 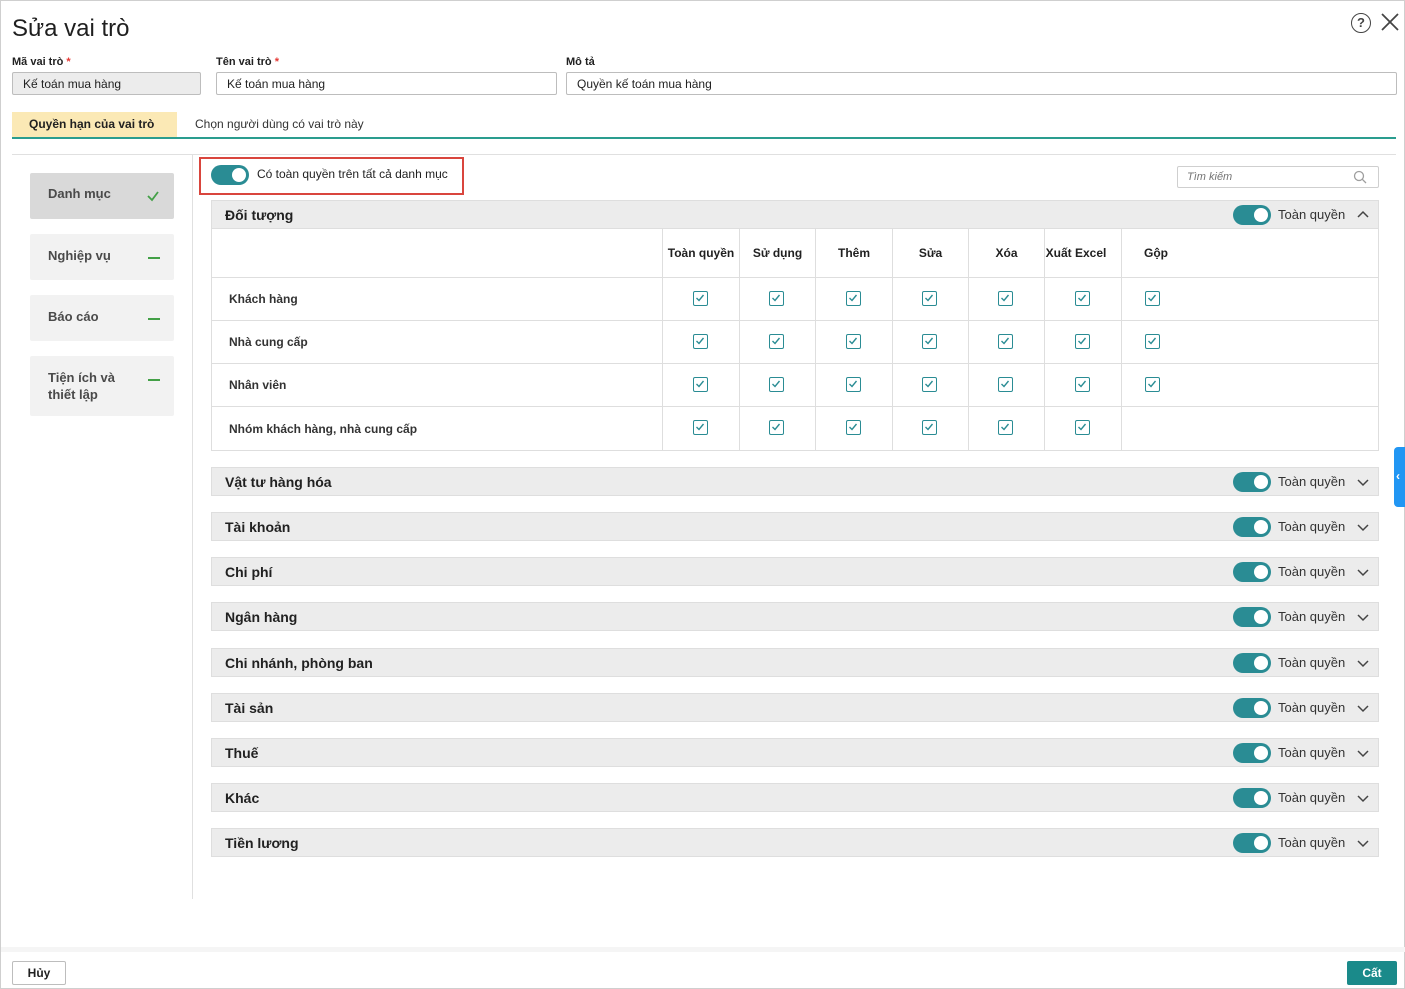 I want to click on role-code-field, so click(x=106, y=83).